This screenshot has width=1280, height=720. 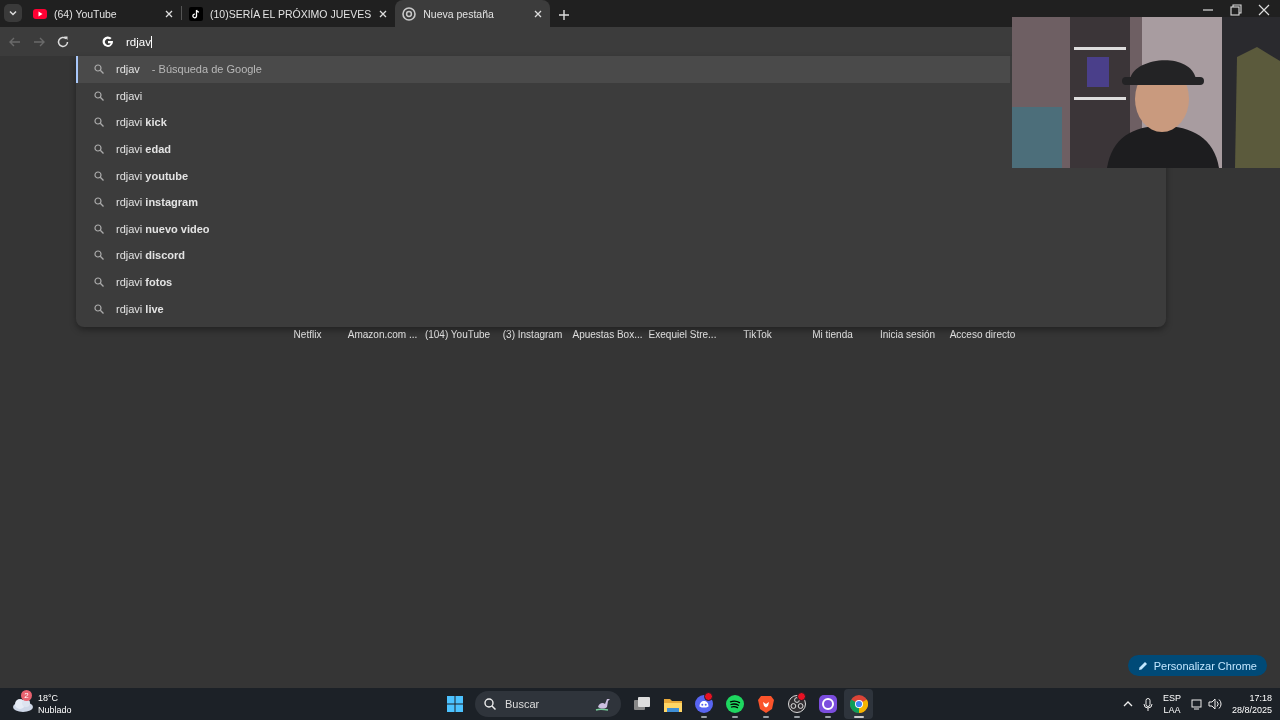 What do you see at coordinates (858, 704) in the screenshot?
I see `browser-logo-icon` at bounding box center [858, 704].